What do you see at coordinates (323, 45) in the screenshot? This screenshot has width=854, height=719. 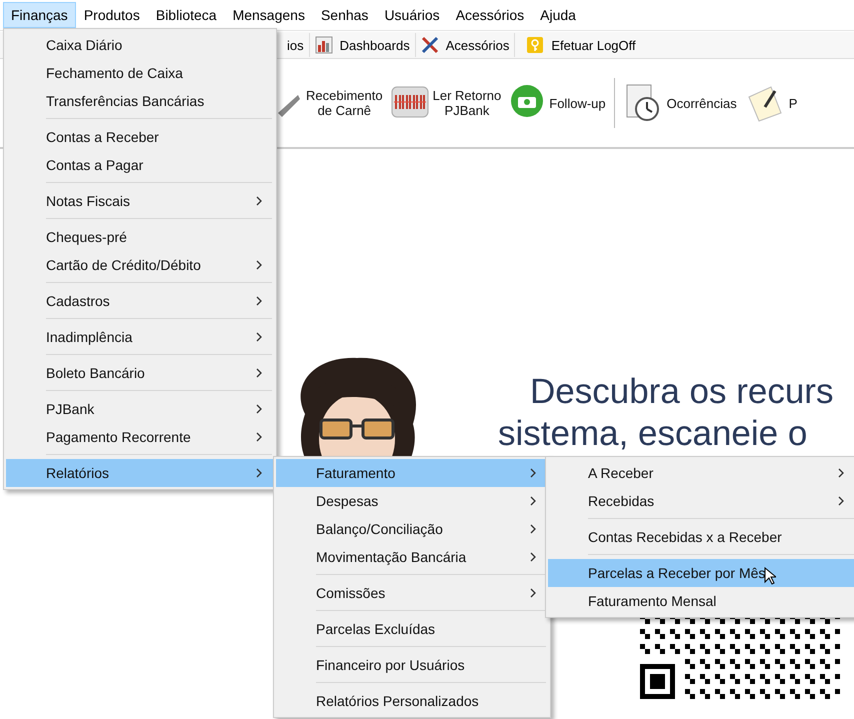 I see `bar-chart-icon` at bounding box center [323, 45].